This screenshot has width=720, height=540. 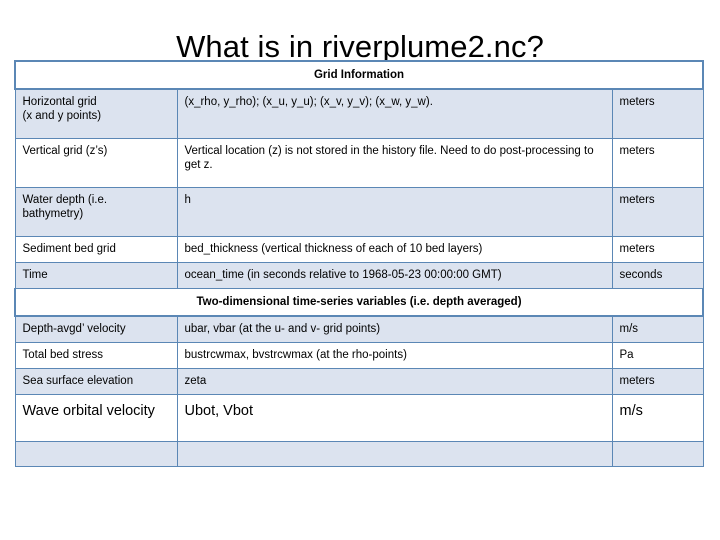 What do you see at coordinates (96, 381) in the screenshot?
I see `variable-name-cell: Sea surface elevation` at bounding box center [96, 381].